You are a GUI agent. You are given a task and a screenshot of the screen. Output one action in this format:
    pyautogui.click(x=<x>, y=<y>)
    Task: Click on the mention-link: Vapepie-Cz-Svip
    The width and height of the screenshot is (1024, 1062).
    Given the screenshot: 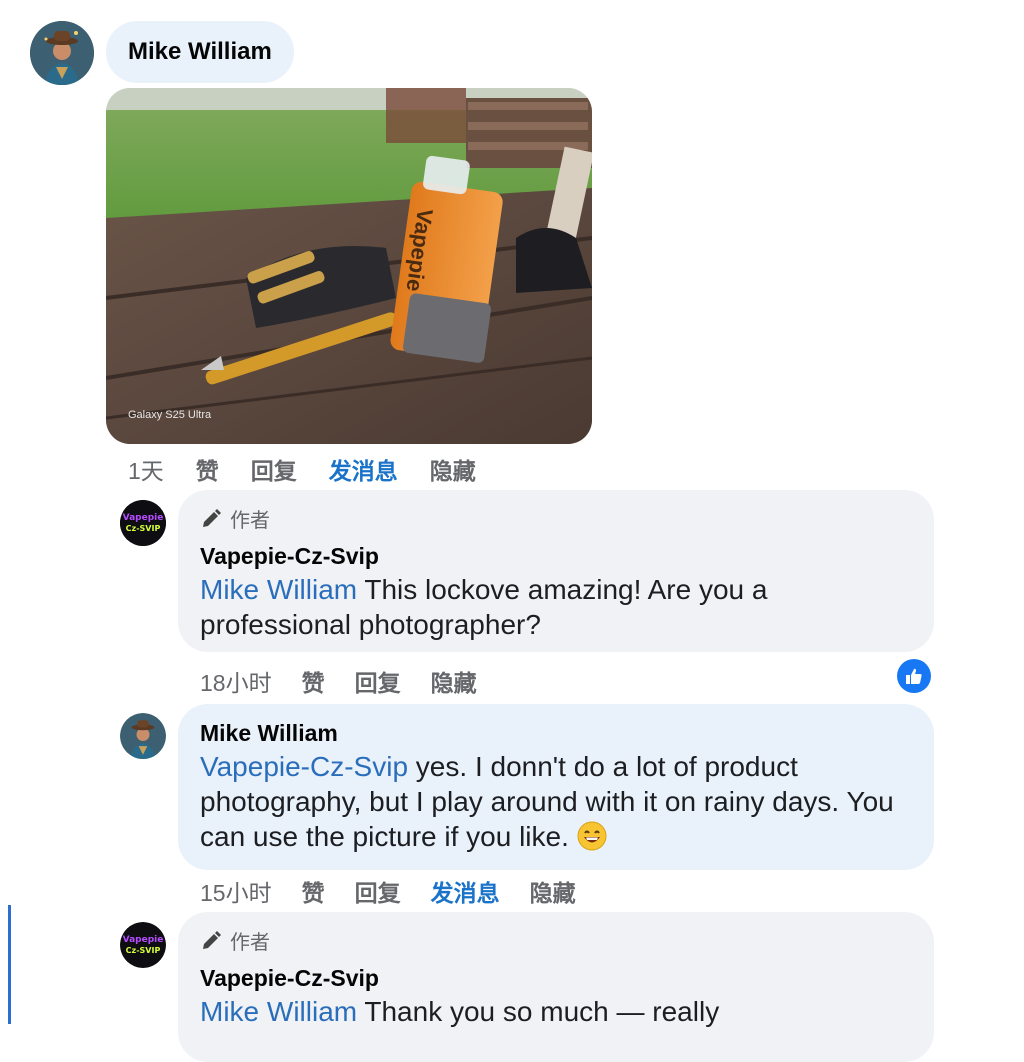 What is the action you would take?
    pyautogui.click(x=304, y=766)
    